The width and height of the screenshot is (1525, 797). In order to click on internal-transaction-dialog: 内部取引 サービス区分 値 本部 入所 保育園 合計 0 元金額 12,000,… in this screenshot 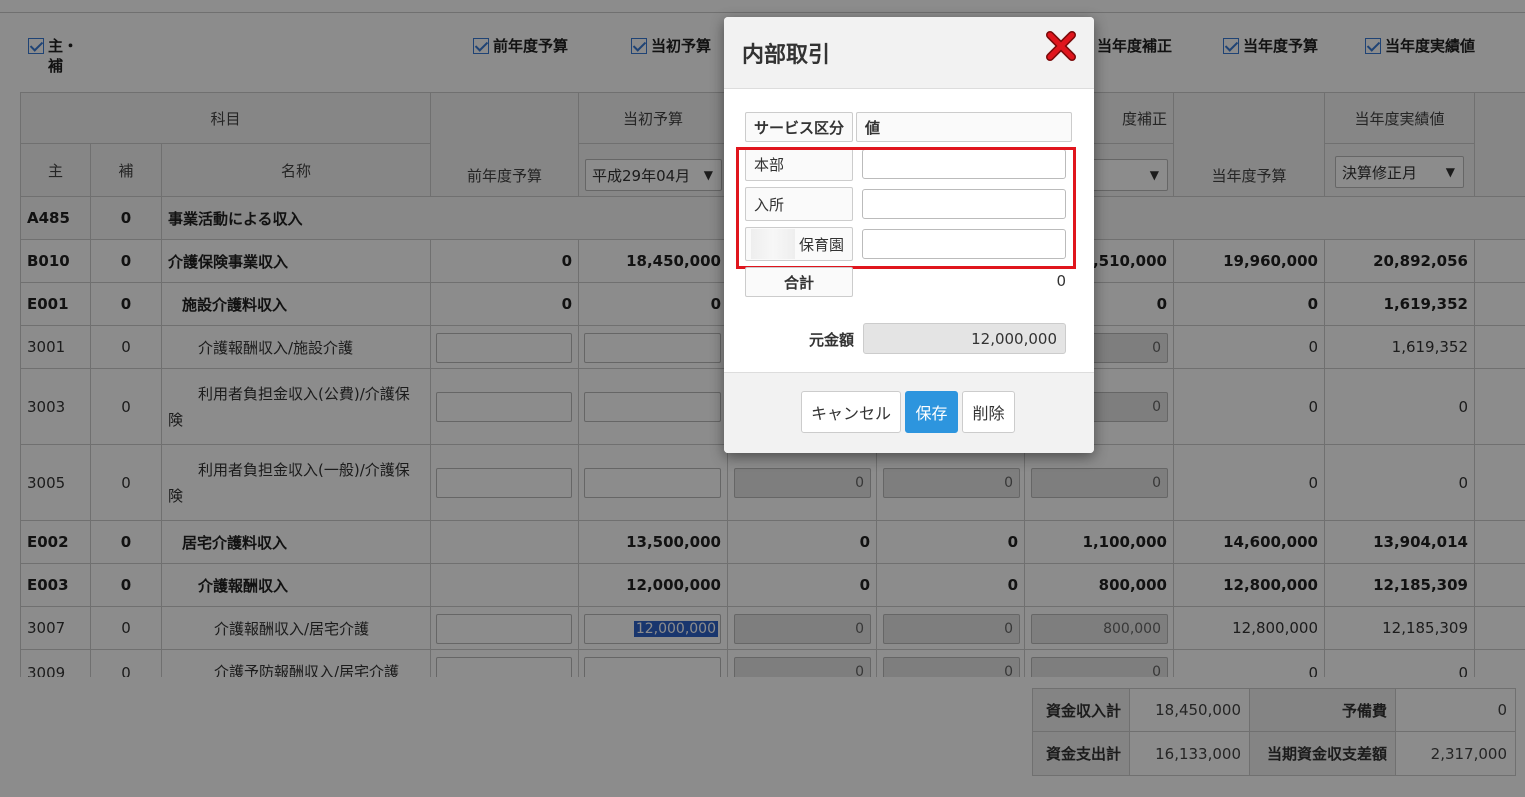, I will do `click(909, 235)`.